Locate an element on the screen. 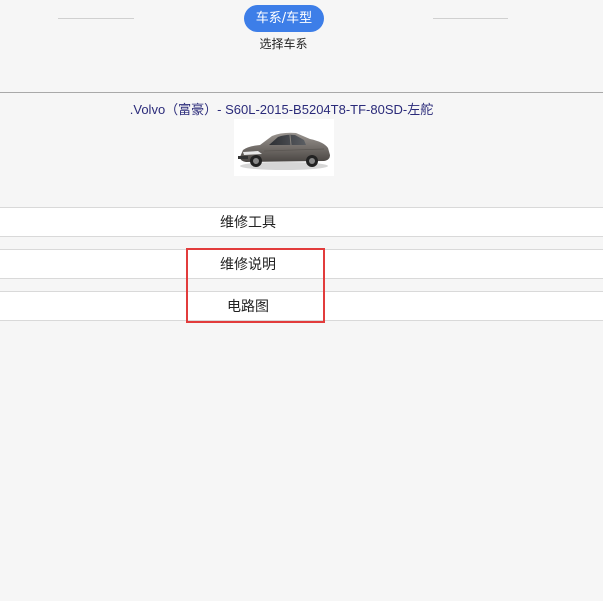 Image resolution: width=603 pixels, height=601 pixels. step-connector-right is located at coordinates (470, 18).